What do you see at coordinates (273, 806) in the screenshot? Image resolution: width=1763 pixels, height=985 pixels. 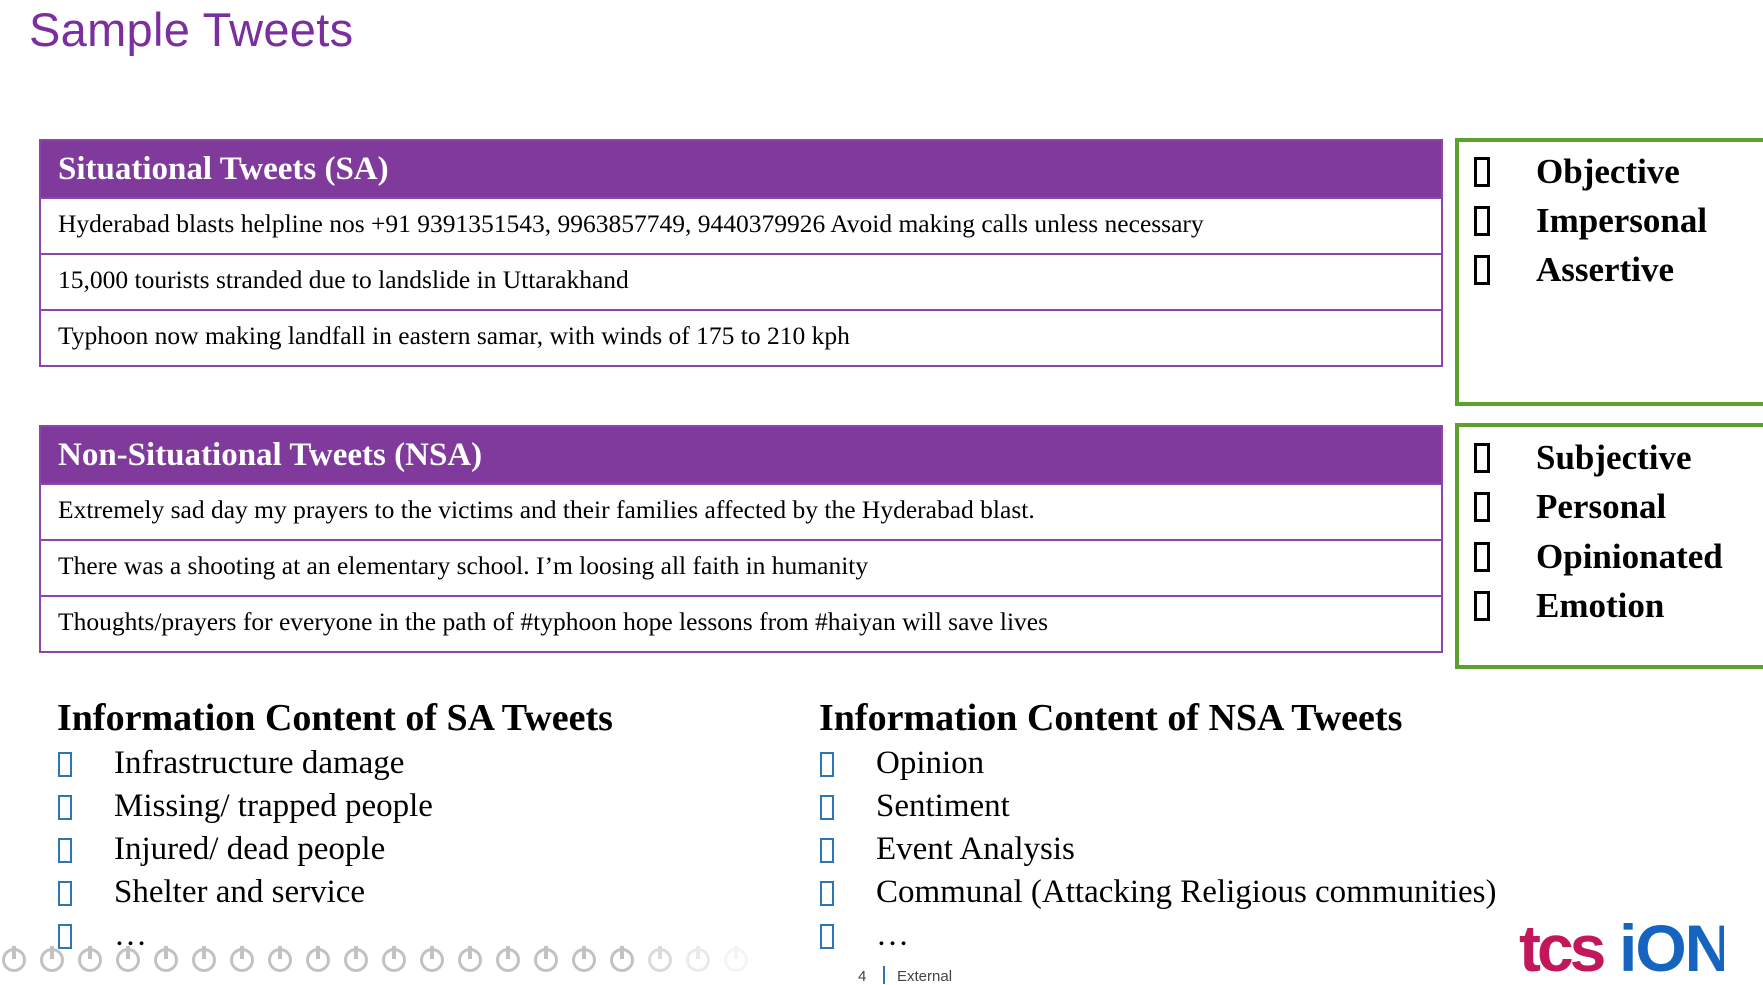 I see `list-item-label: Missing/ trapped people` at bounding box center [273, 806].